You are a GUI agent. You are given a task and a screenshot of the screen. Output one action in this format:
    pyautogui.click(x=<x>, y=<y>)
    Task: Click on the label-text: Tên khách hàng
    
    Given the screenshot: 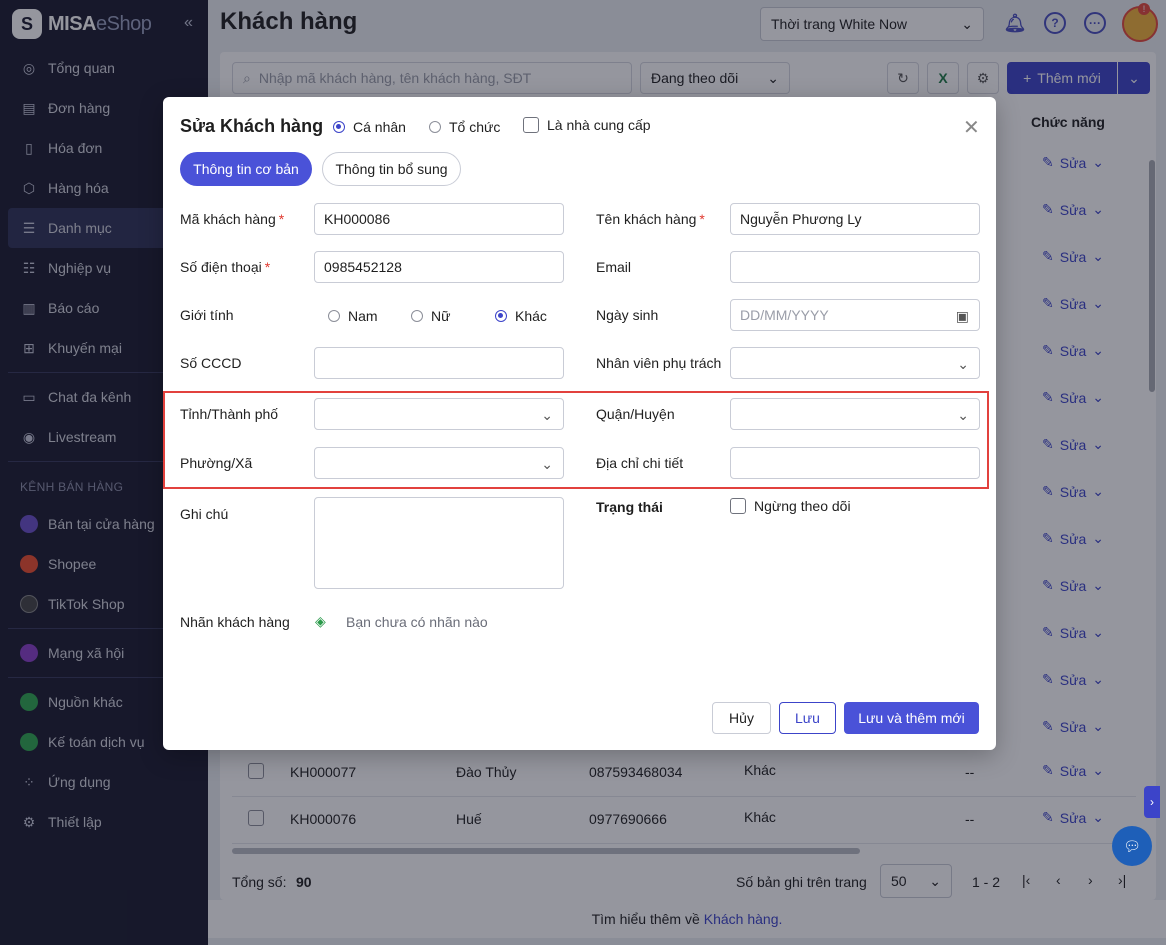 What is the action you would take?
    pyautogui.click(x=646, y=219)
    